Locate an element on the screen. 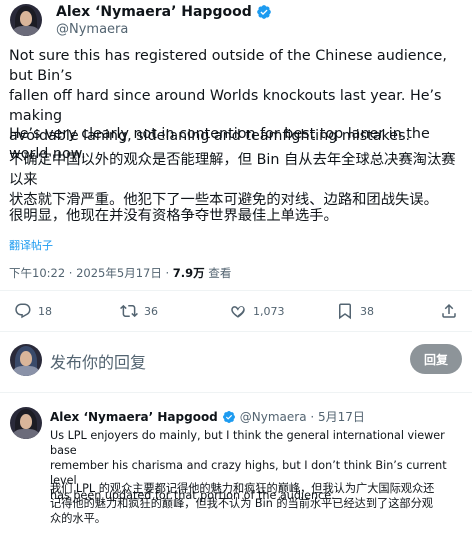 Image resolution: width=472 pixels, height=534 pixels. views-label: 查看 is located at coordinates (218, 273).